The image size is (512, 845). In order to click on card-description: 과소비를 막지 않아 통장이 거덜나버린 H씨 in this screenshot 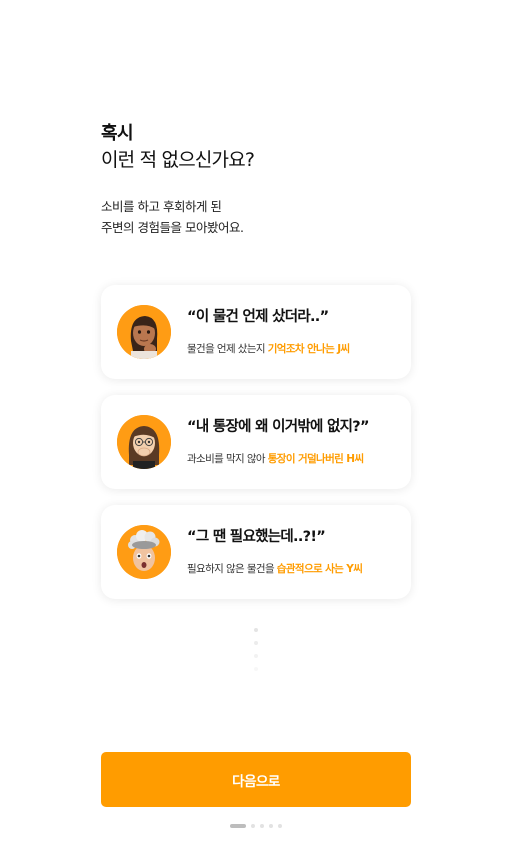, I will do `click(275, 458)`.